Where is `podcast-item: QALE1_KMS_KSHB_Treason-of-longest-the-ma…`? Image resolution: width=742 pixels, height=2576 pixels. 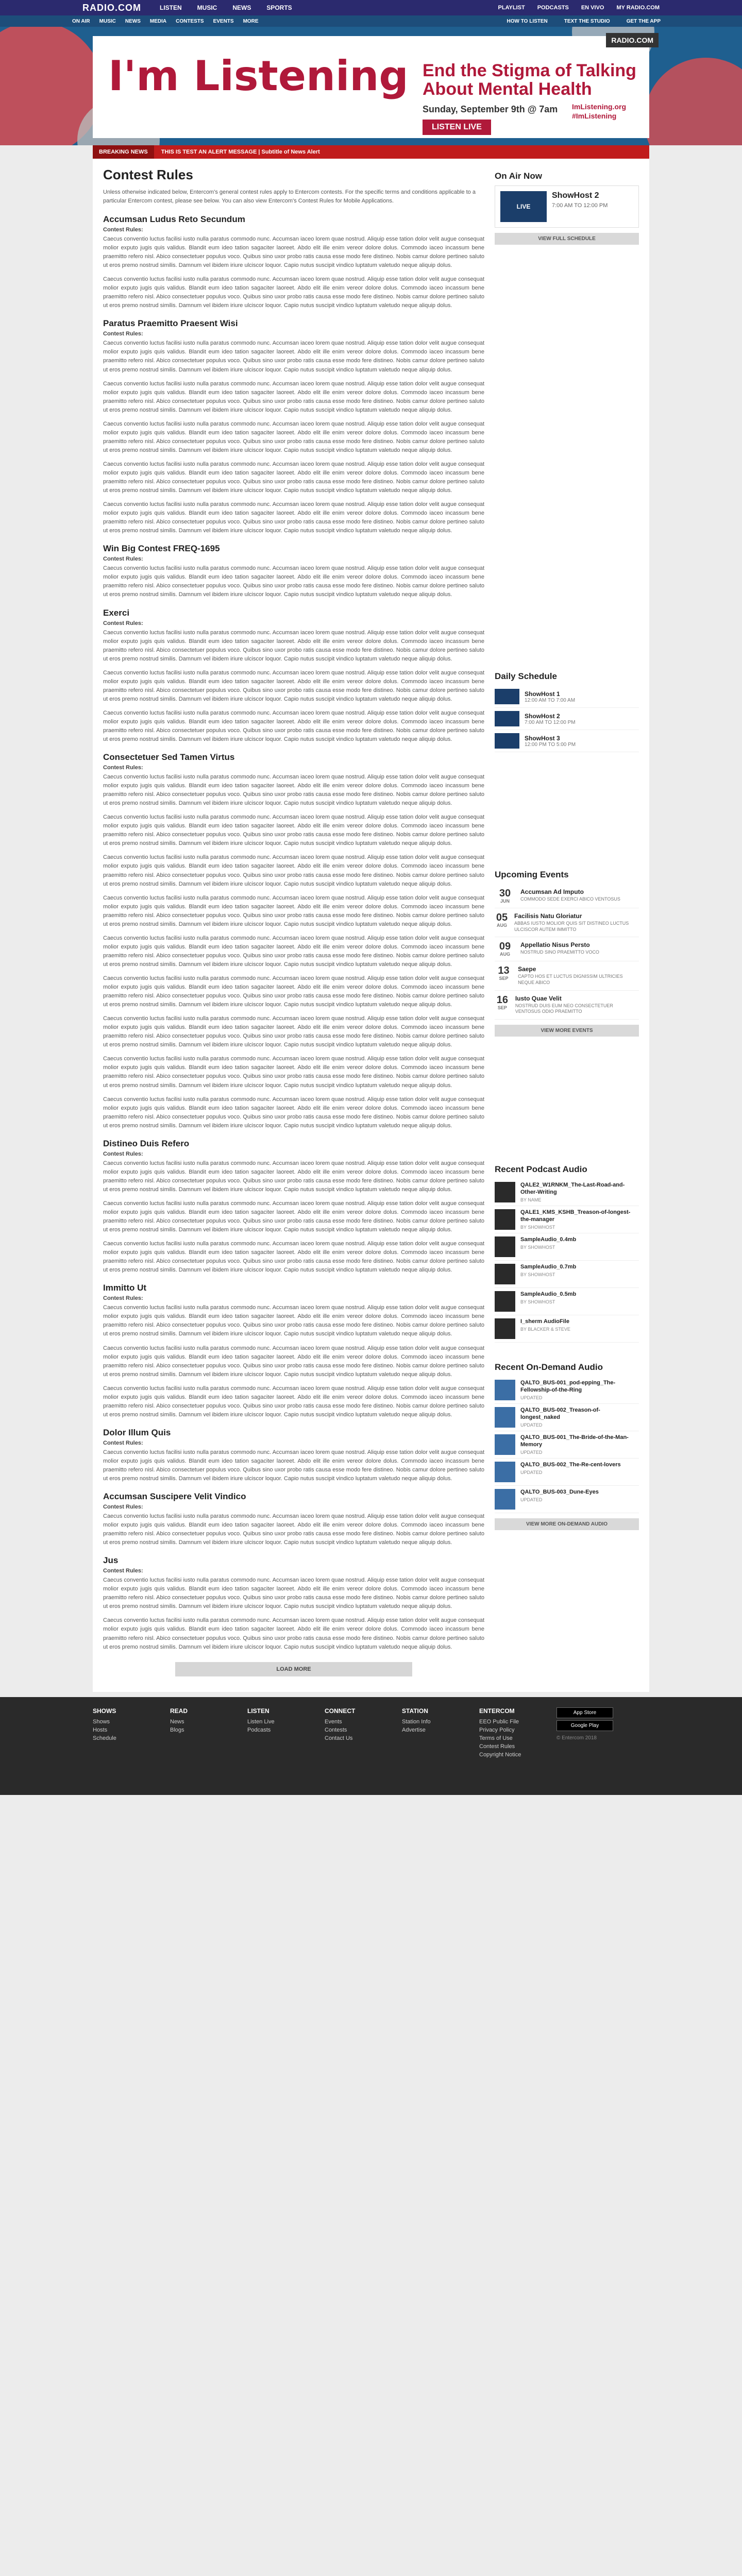
podcast-item: QALE1_KMS_KSHB_Treason-of-longest-the-ma… is located at coordinates (567, 1220).